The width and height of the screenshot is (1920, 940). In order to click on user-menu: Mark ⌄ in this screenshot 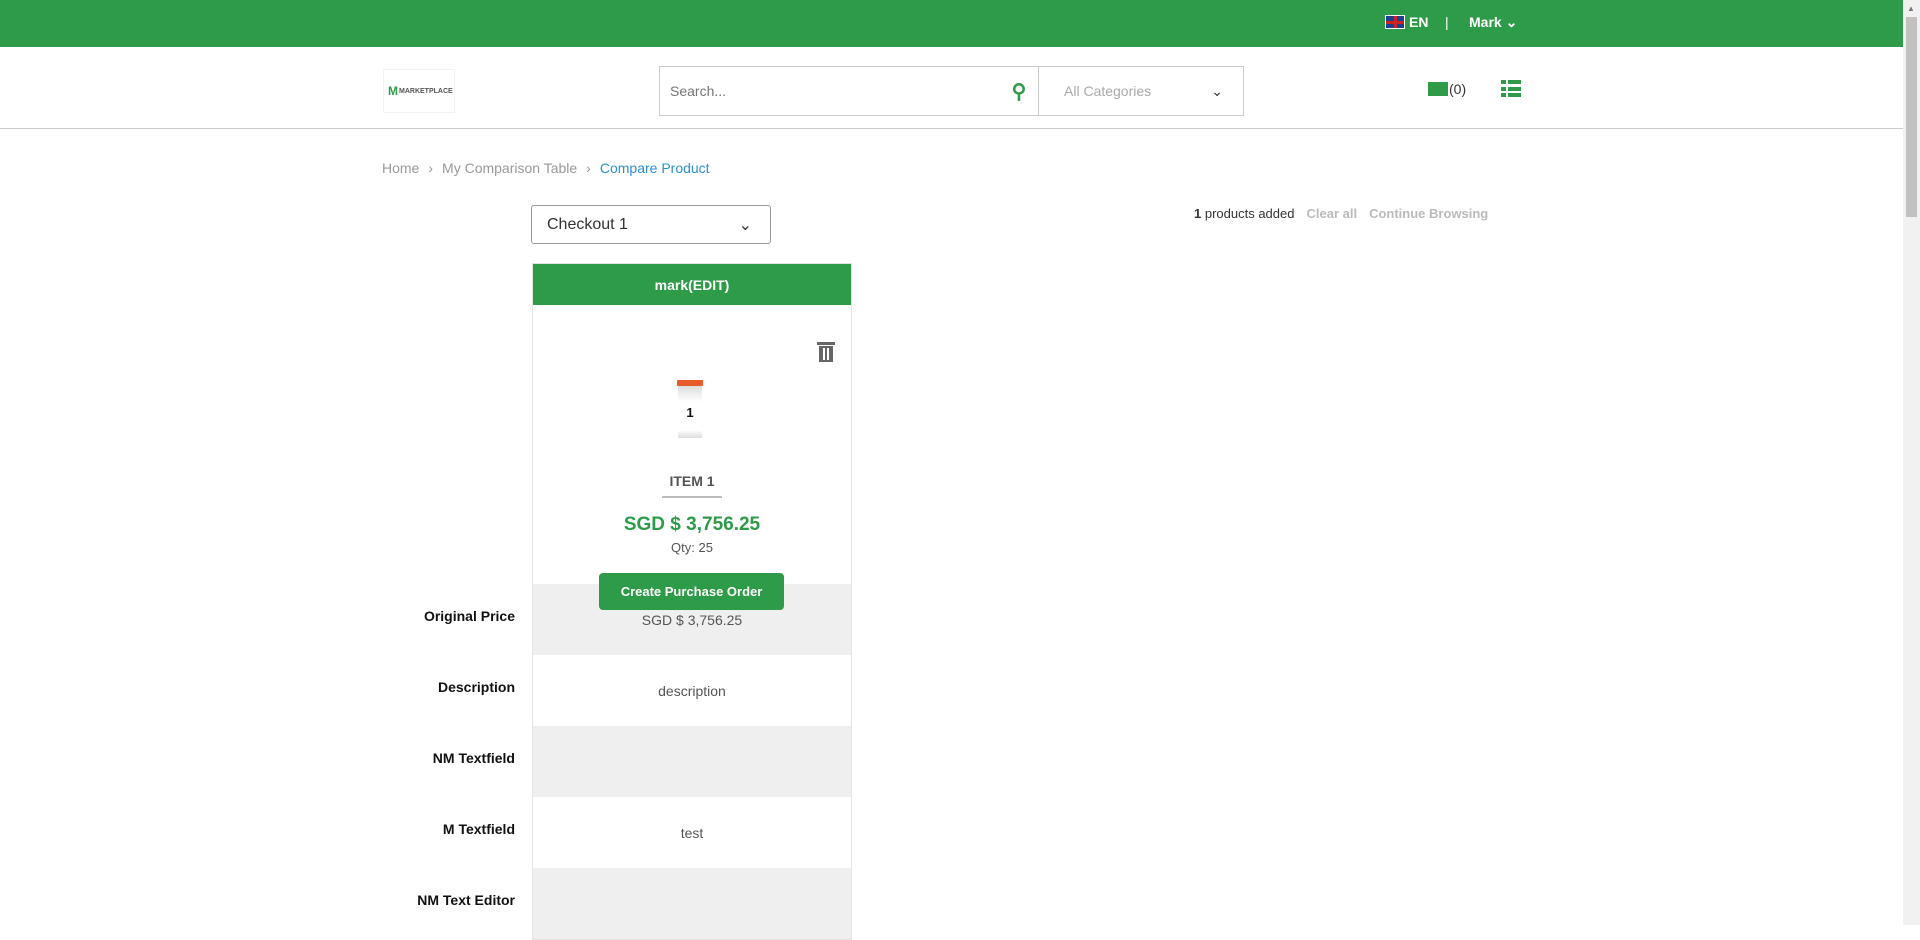, I will do `click(1493, 22)`.